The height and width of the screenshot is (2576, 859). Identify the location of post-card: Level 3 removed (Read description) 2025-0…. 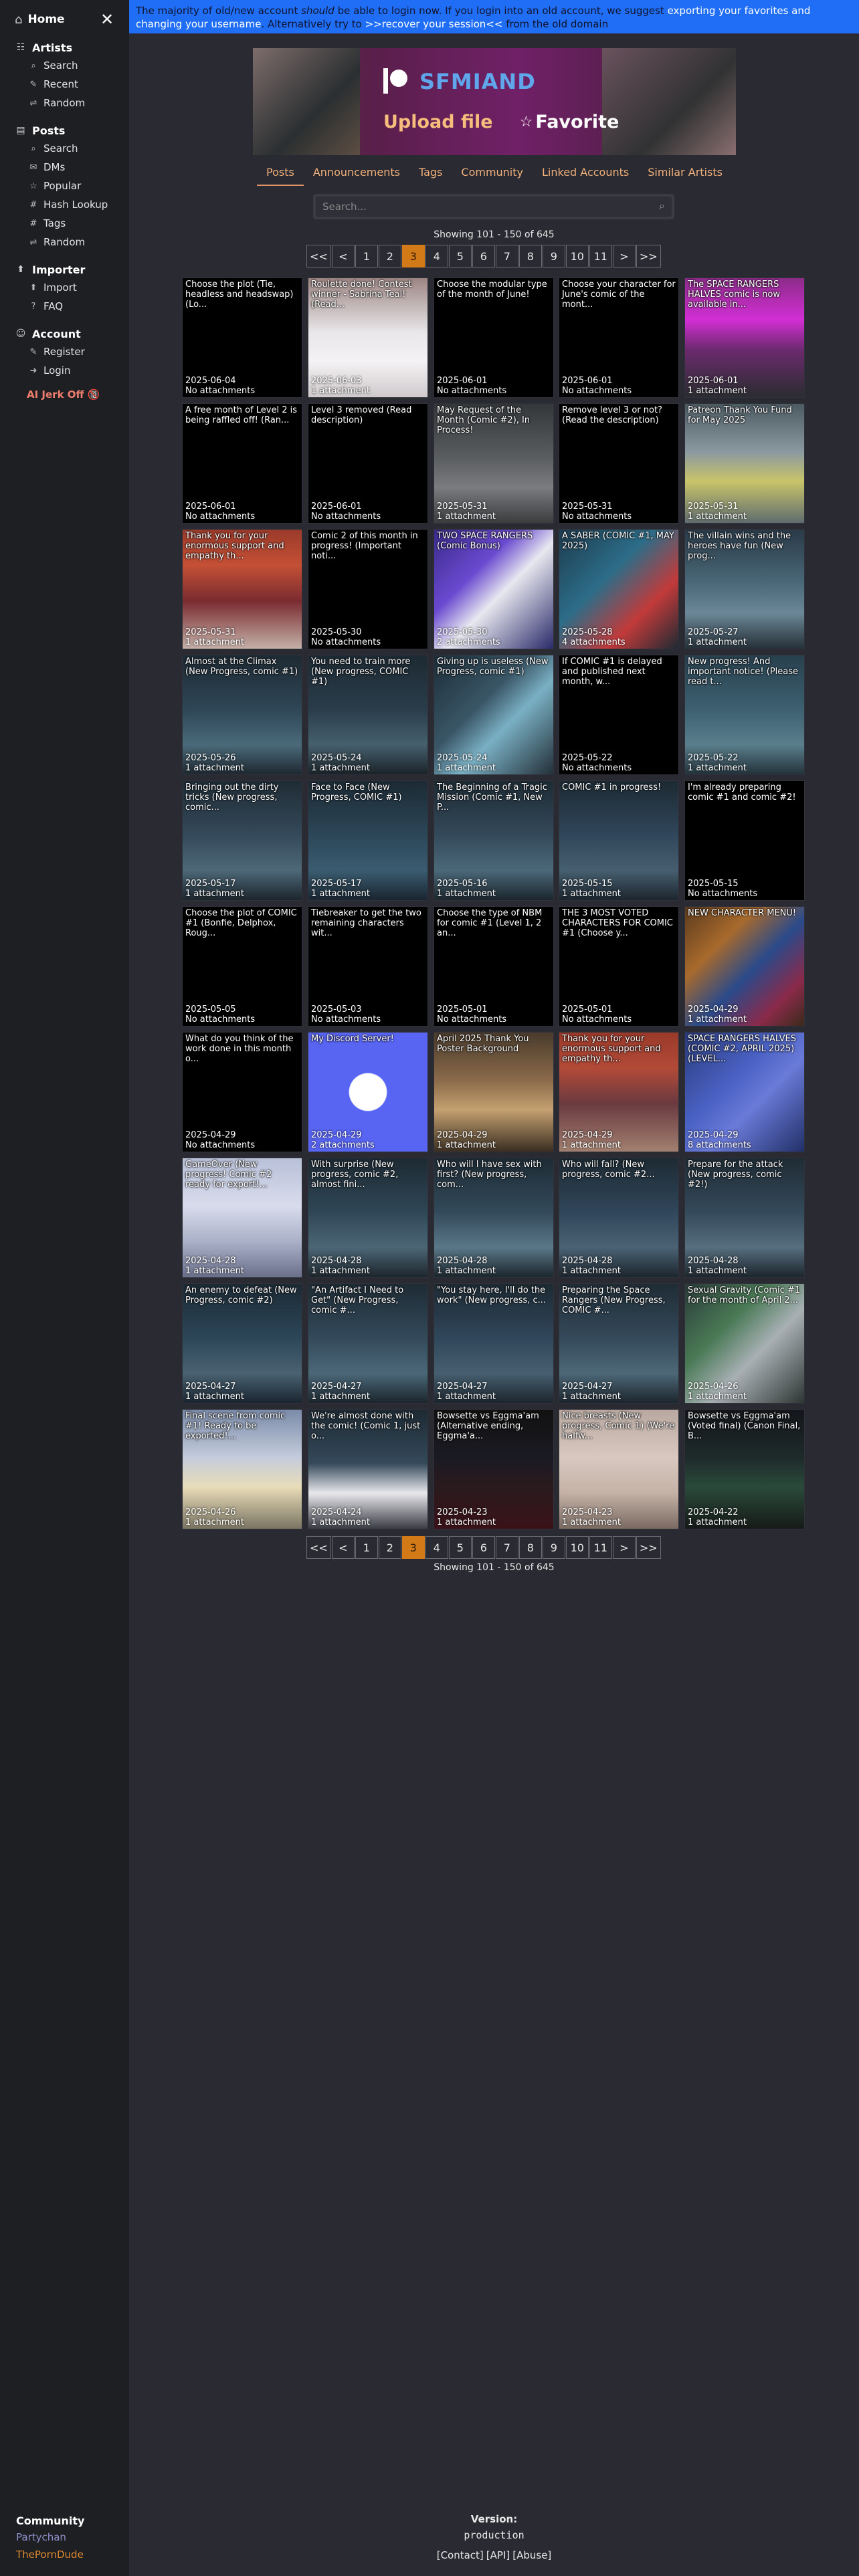
(368, 463).